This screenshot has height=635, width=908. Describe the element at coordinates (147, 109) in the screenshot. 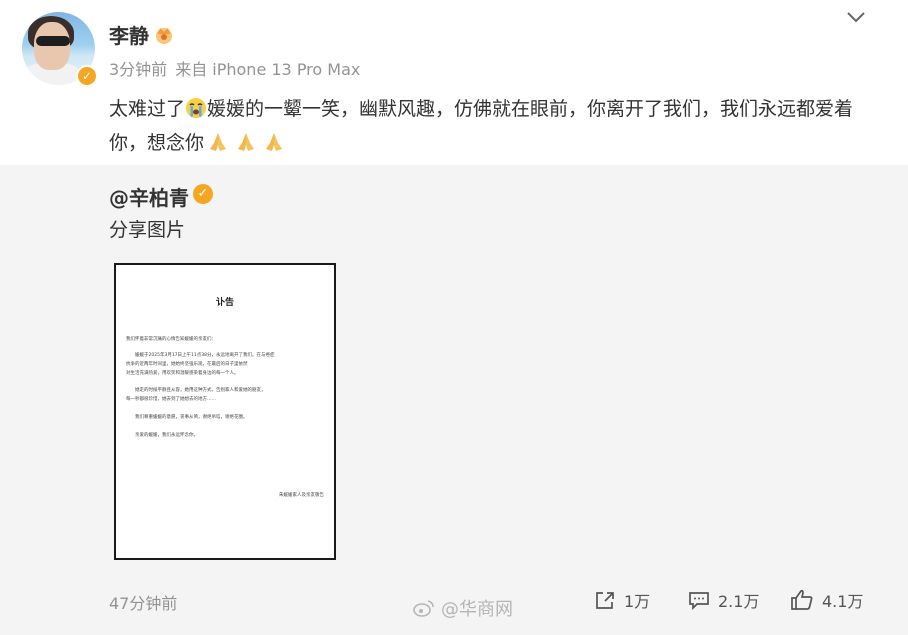

I see `post-text-part-1: 太难过了` at that location.